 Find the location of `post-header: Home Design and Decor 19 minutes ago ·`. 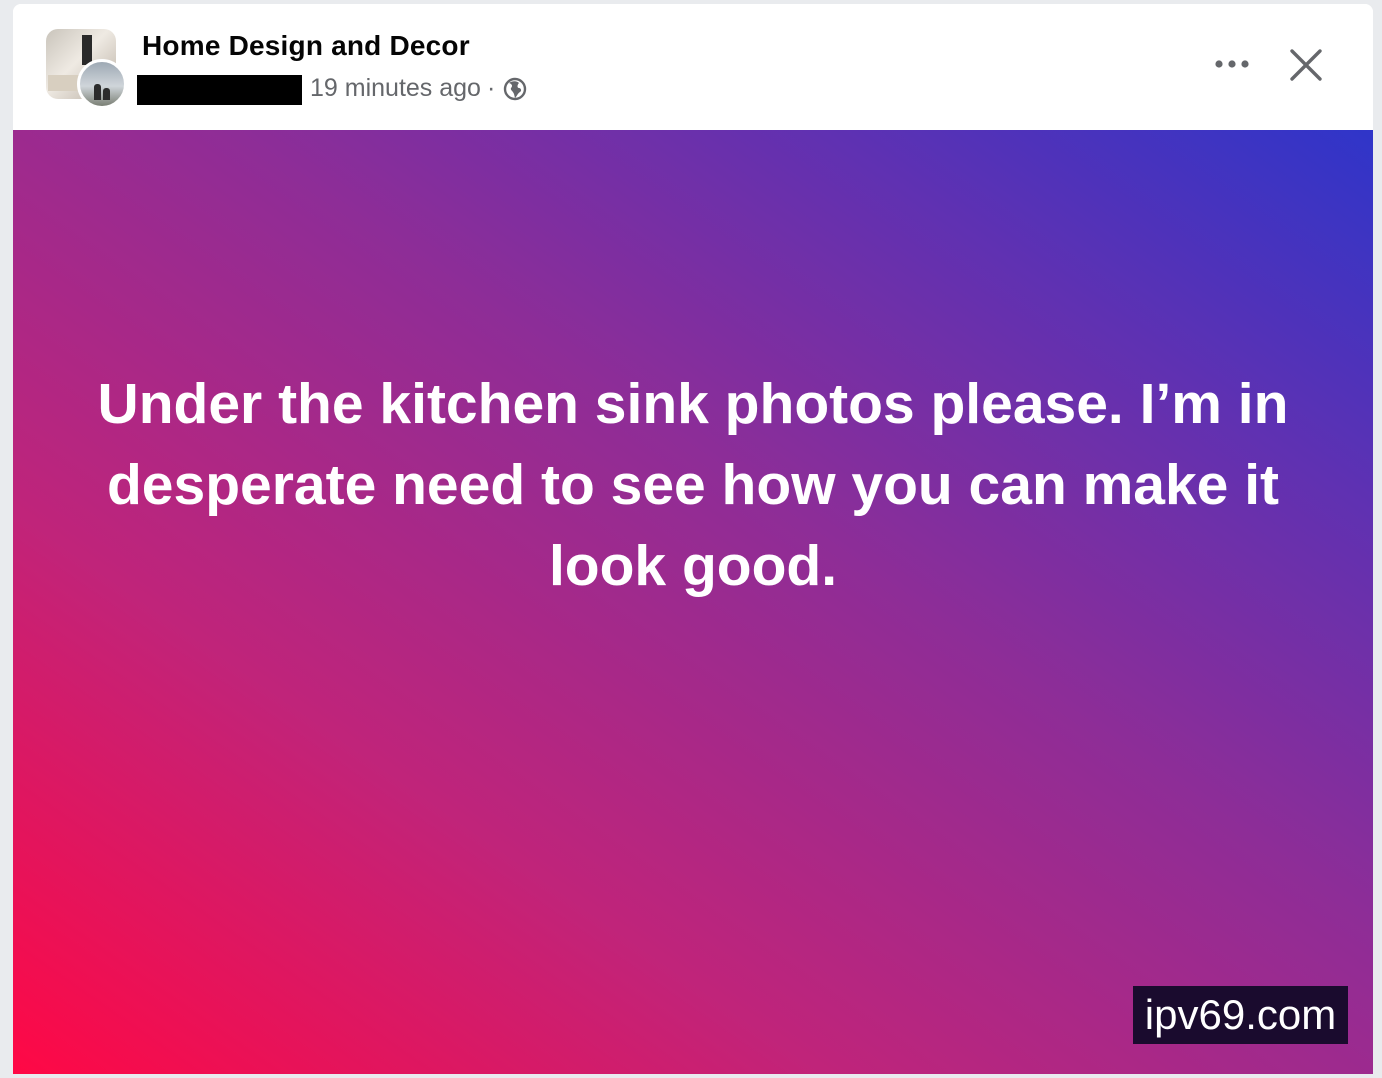

post-header: Home Design and Decor 19 minutes ago · is located at coordinates (693, 67).